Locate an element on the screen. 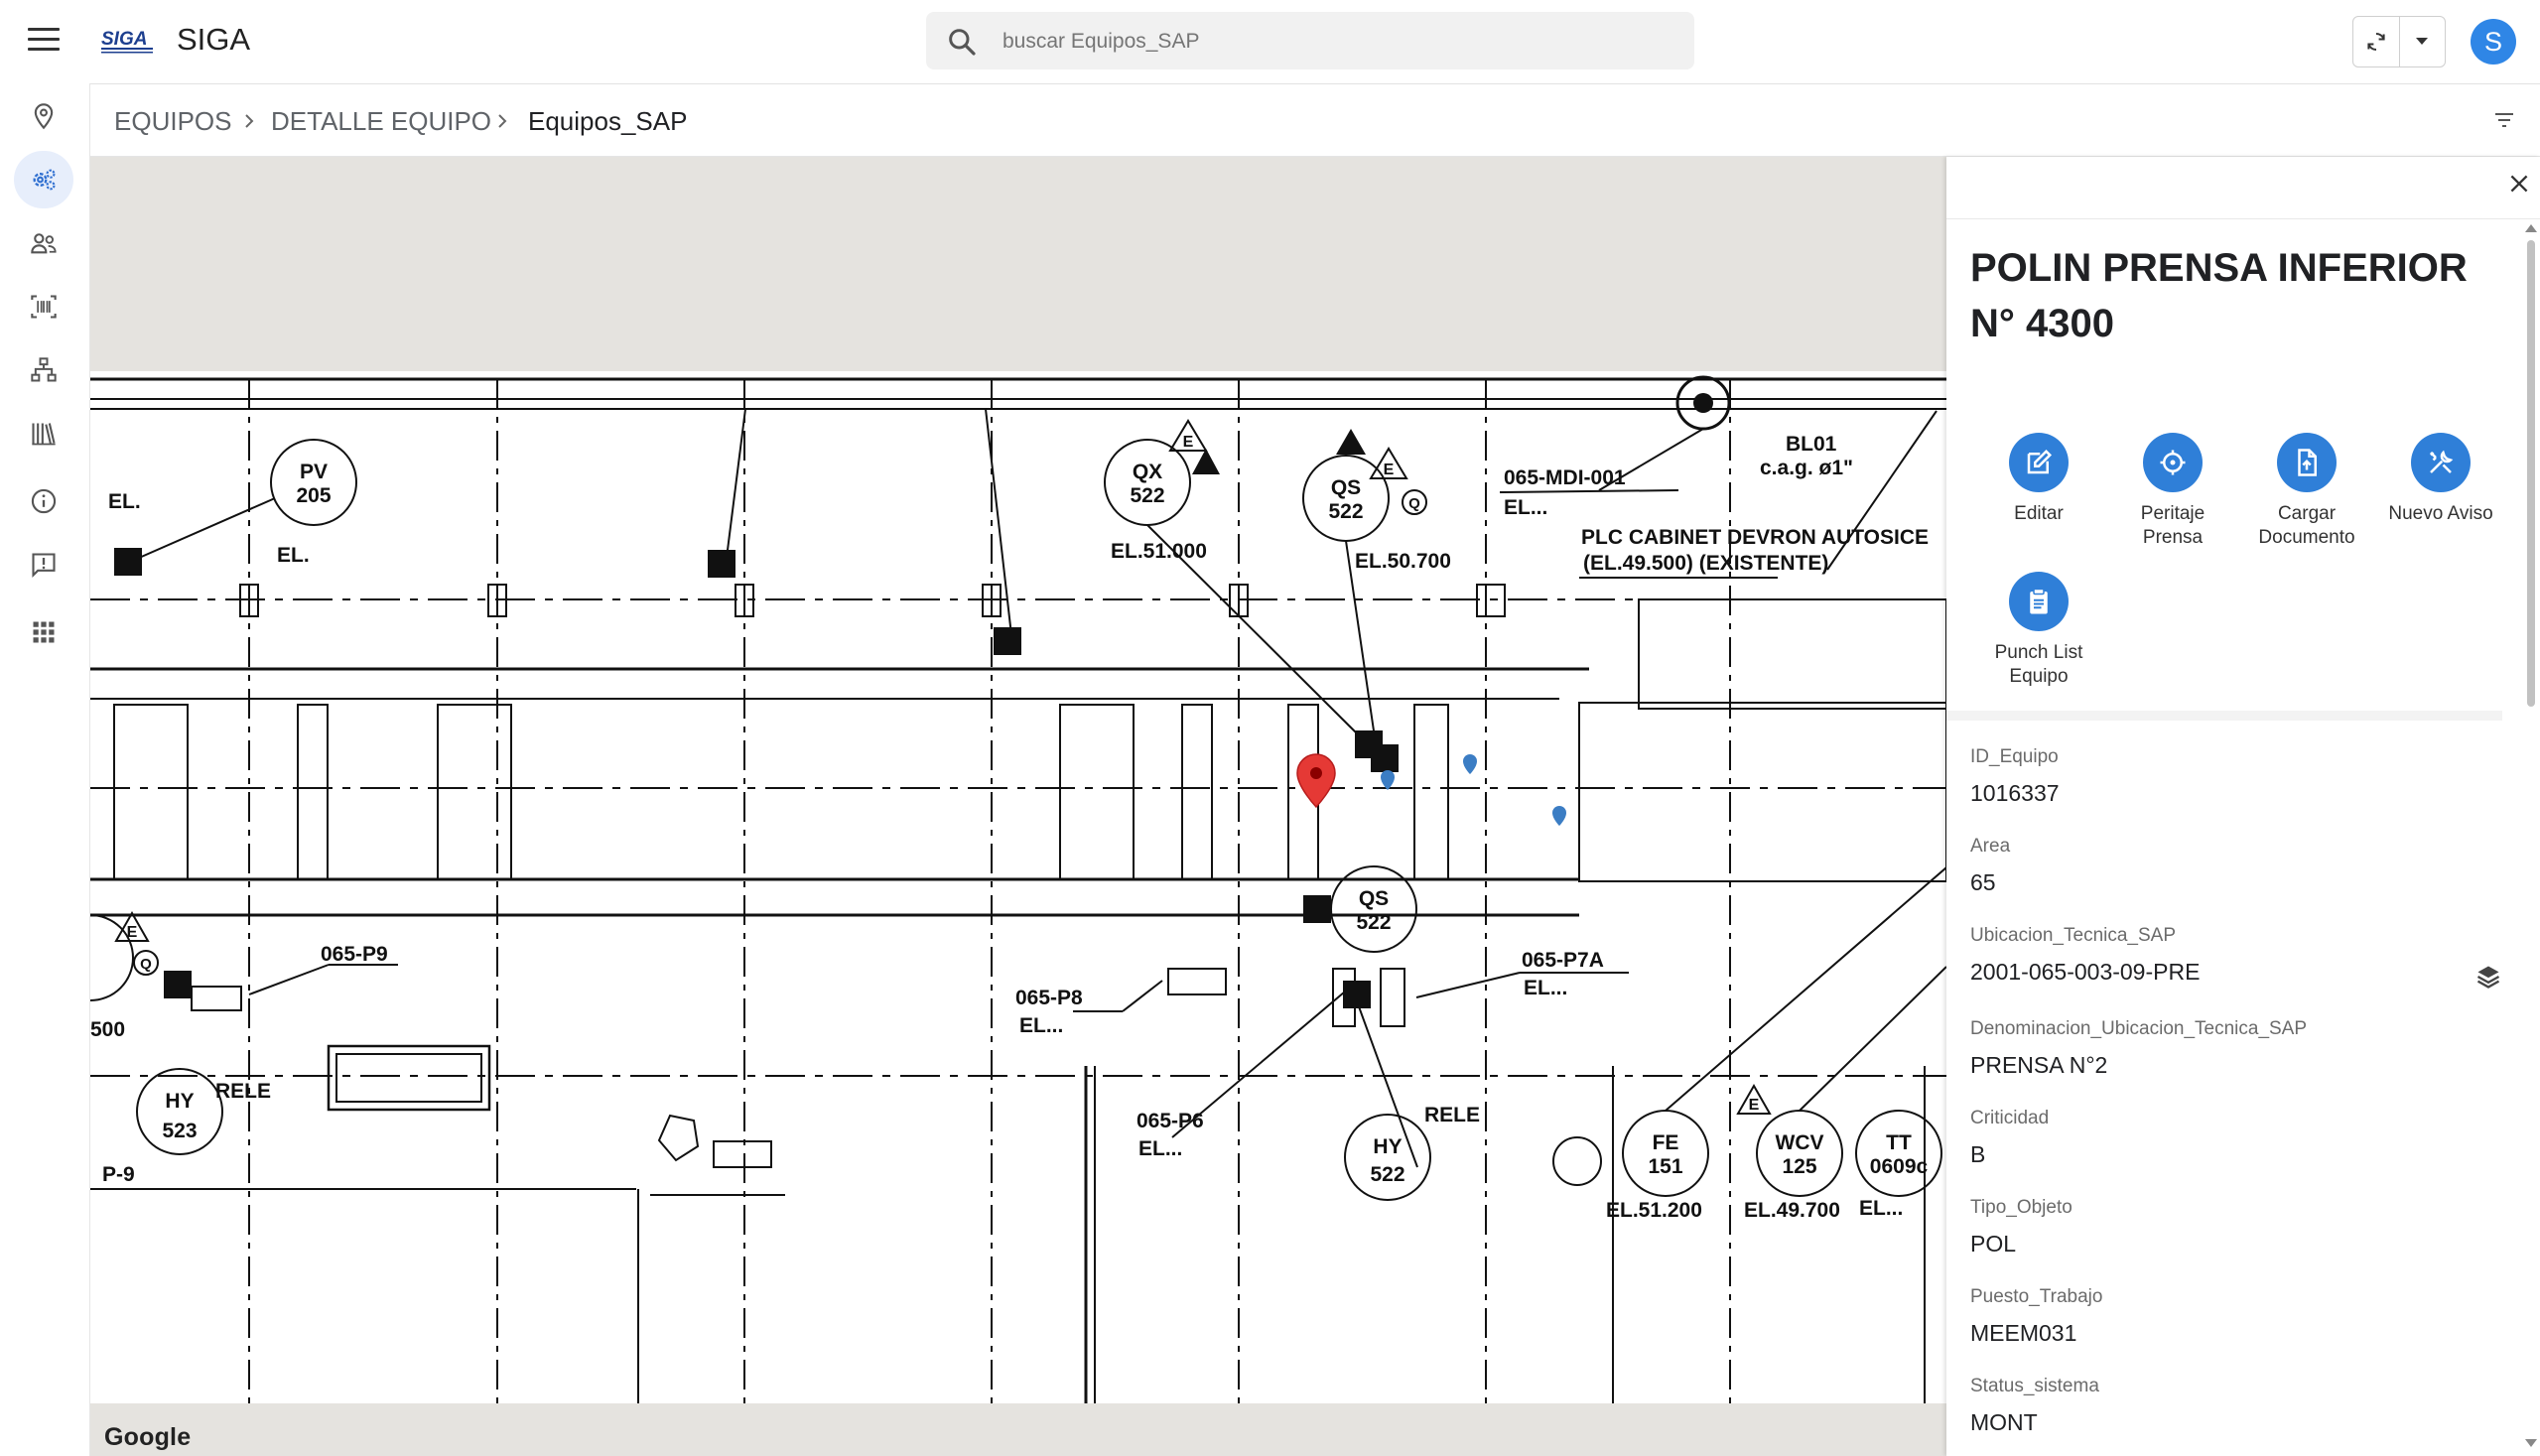 The height and width of the screenshot is (1456, 2540). info-icon is located at coordinates (44, 501).